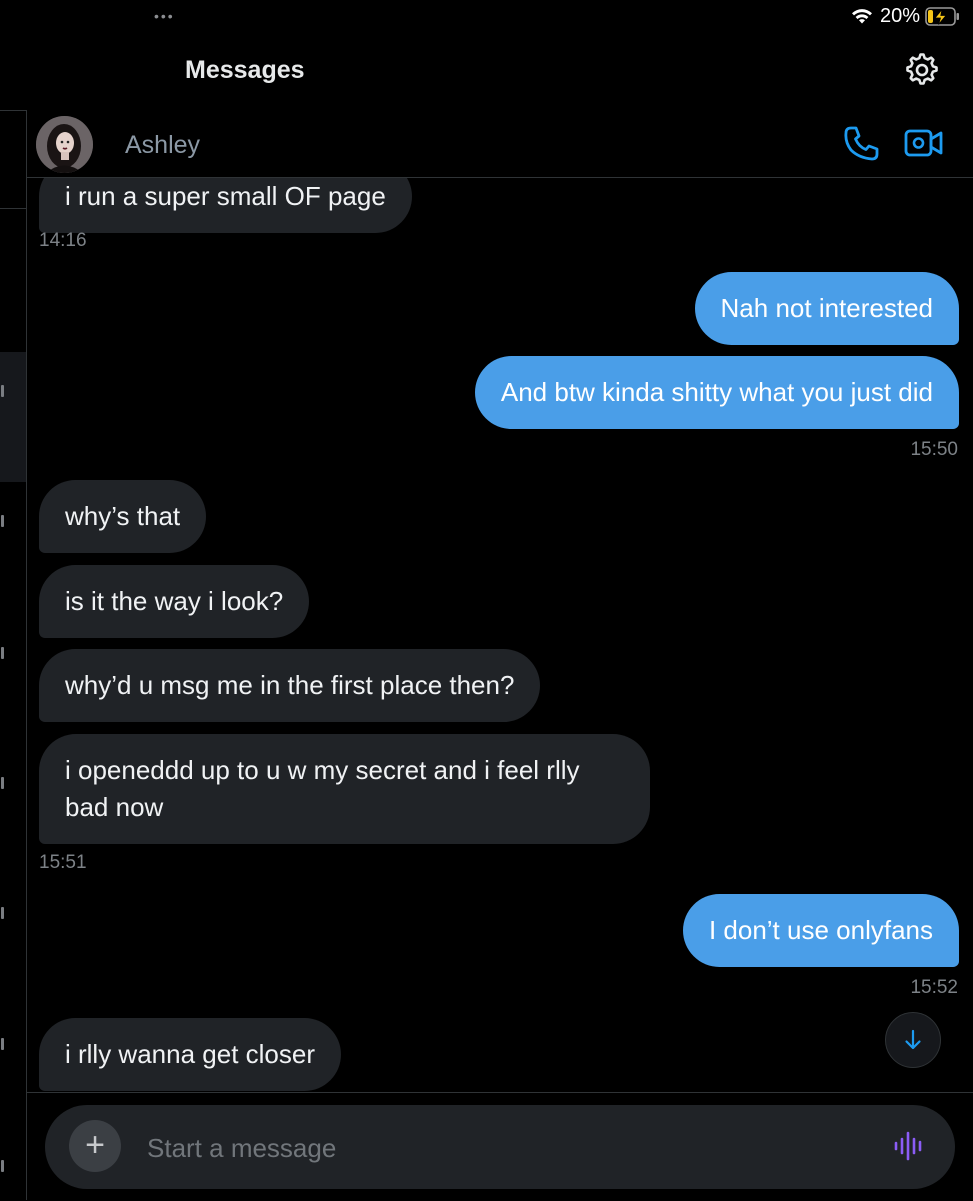 Image resolution: width=973 pixels, height=1201 pixels. I want to click on avatar, so click(64, 144).